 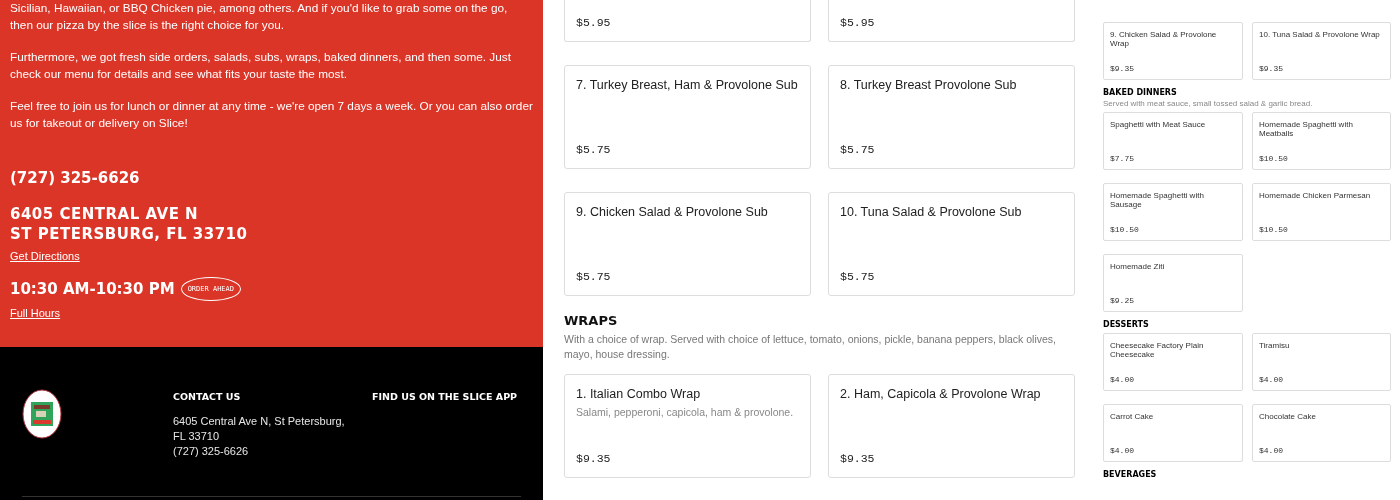 What do you see at coordinates (1130, 474) in the screenshot?
I see `section-heading: BEVERAGES` at bounding box center [1130, 474].